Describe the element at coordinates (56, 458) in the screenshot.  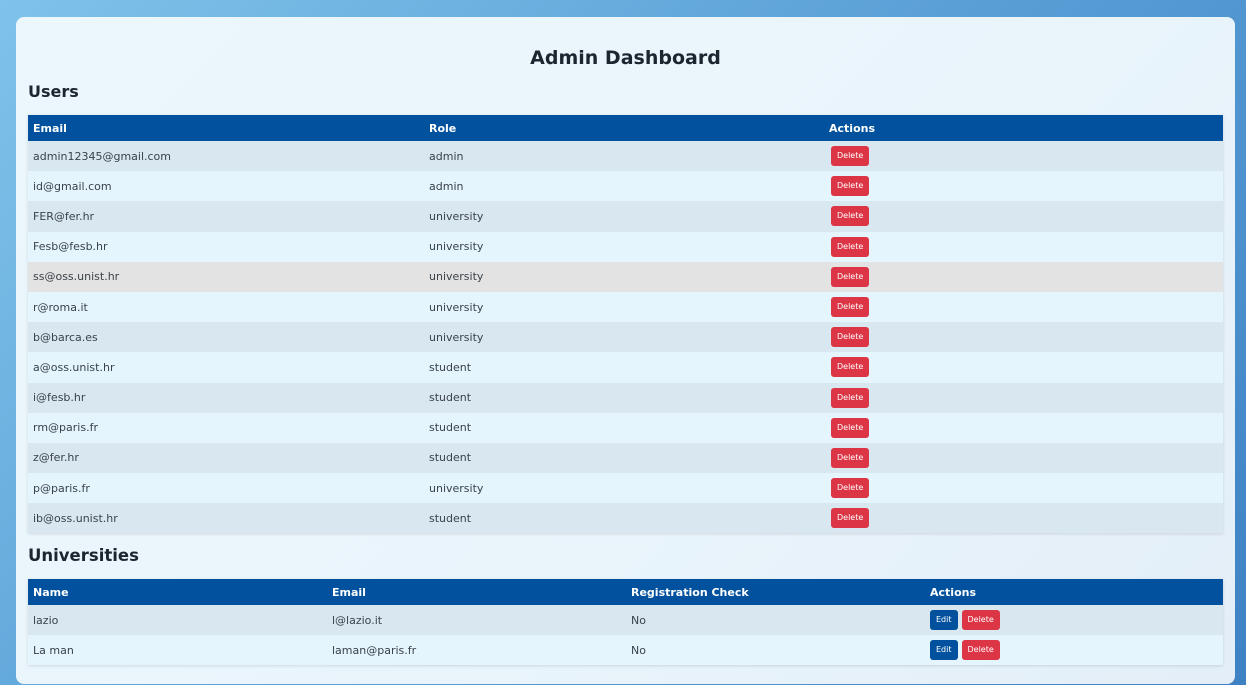
I see `user-email: z@fer.hr` at that location.